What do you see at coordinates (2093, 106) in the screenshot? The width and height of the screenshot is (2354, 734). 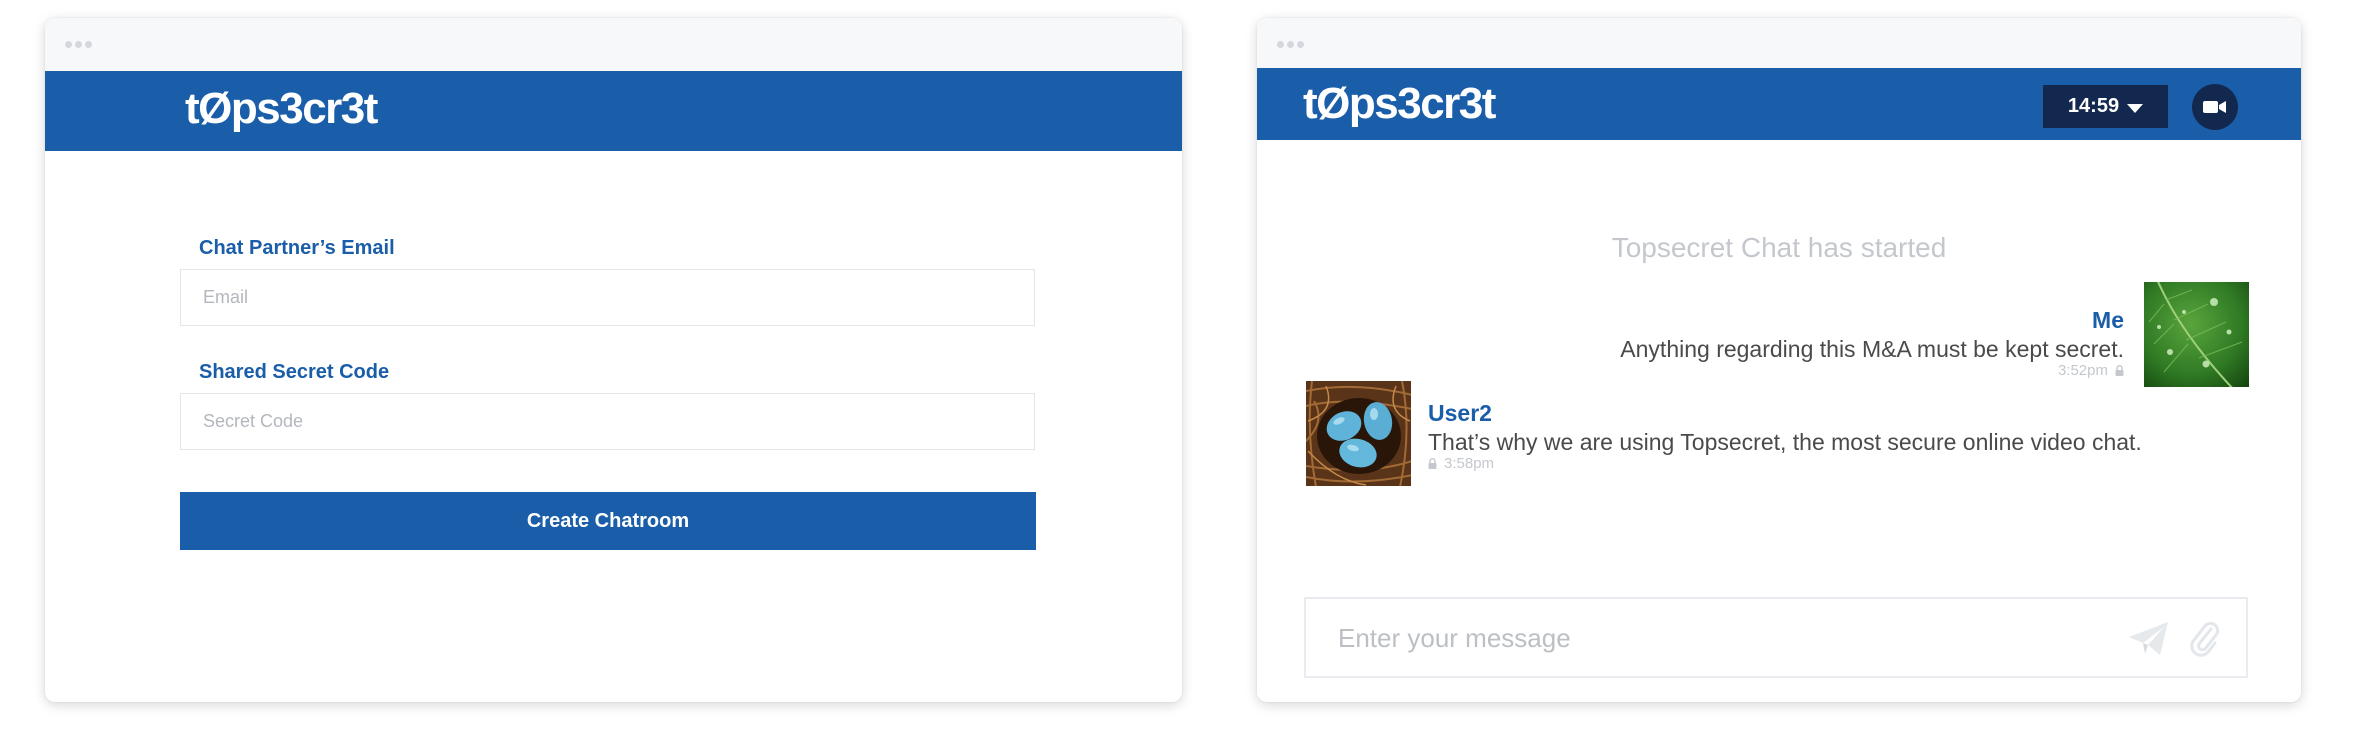 I see `timer-value: 14:59` at bounding box center [2093, 106].